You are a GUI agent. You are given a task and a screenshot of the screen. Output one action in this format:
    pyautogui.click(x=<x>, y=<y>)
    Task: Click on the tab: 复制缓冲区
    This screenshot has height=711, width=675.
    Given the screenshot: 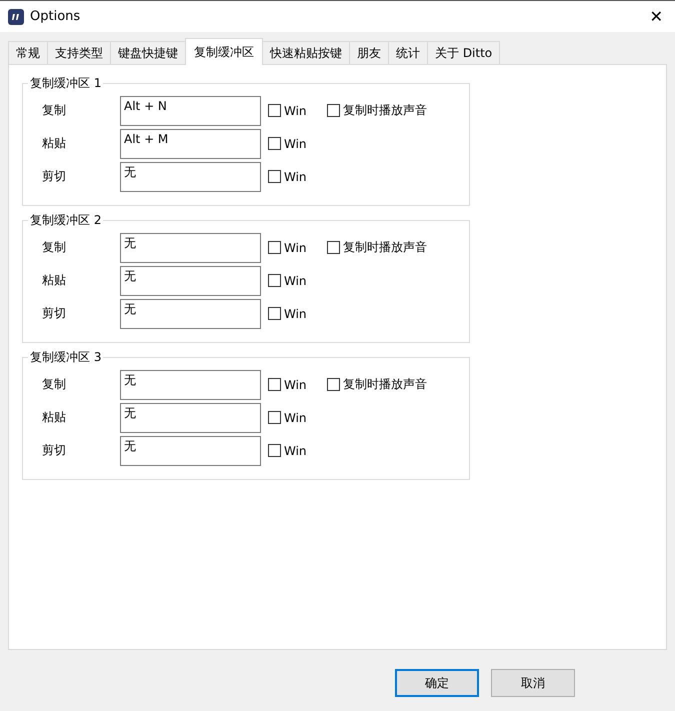 What is the action you would take?
    pyautogui.click(x=224, y=51)
    